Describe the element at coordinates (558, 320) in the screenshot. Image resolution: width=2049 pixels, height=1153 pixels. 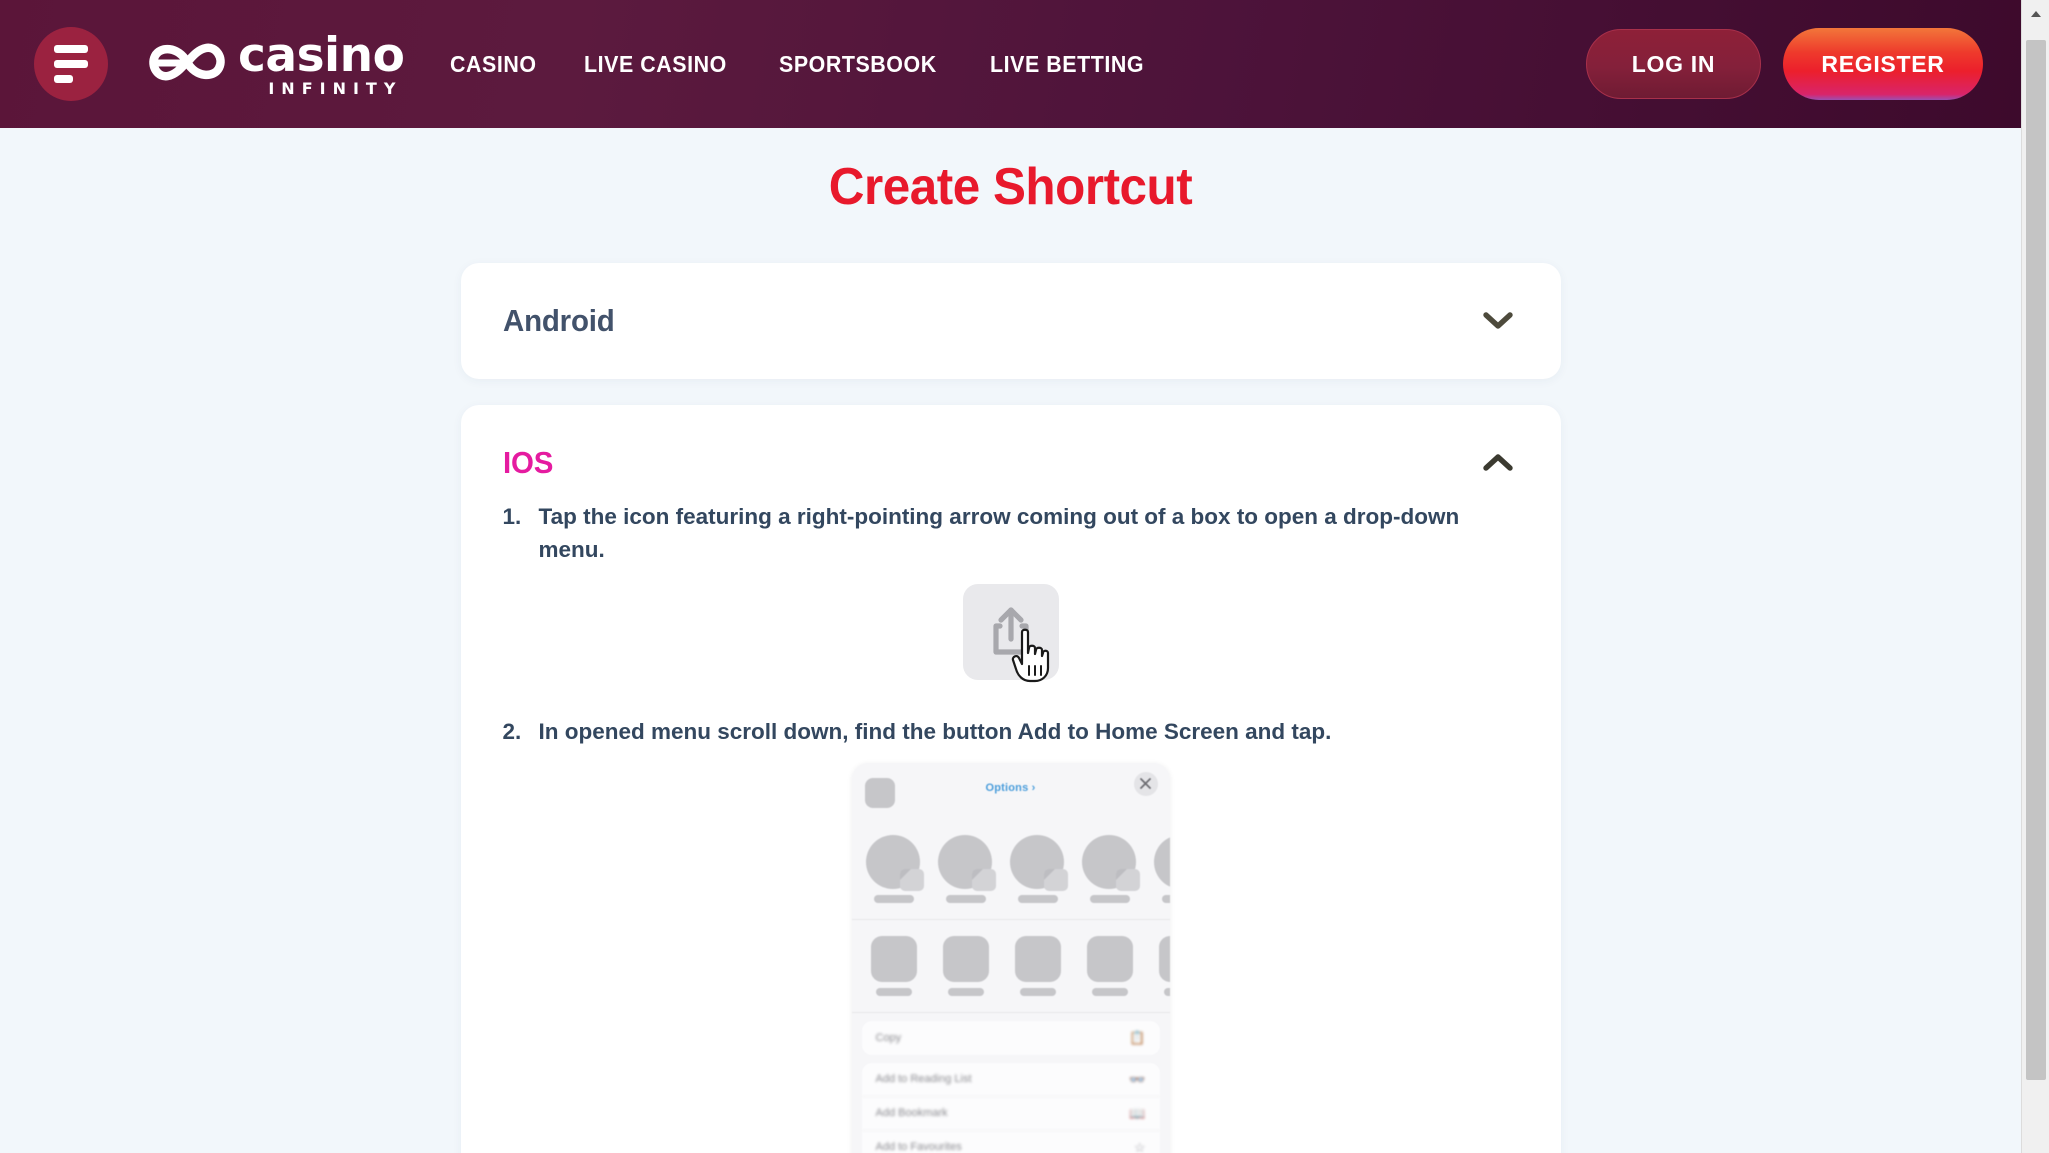
I see `accordion-title-android: Android` at that location.